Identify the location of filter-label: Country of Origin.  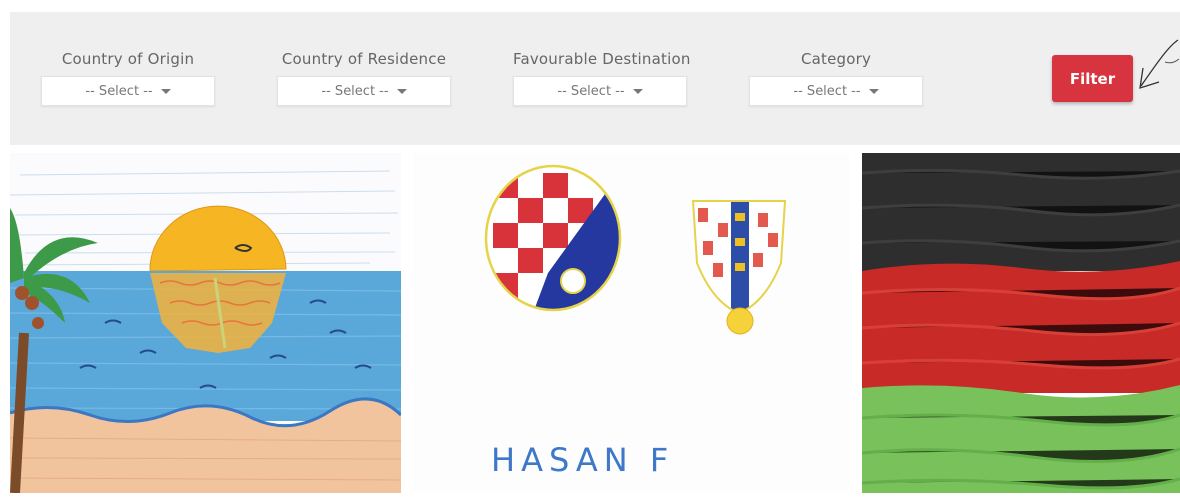
(128, 59).